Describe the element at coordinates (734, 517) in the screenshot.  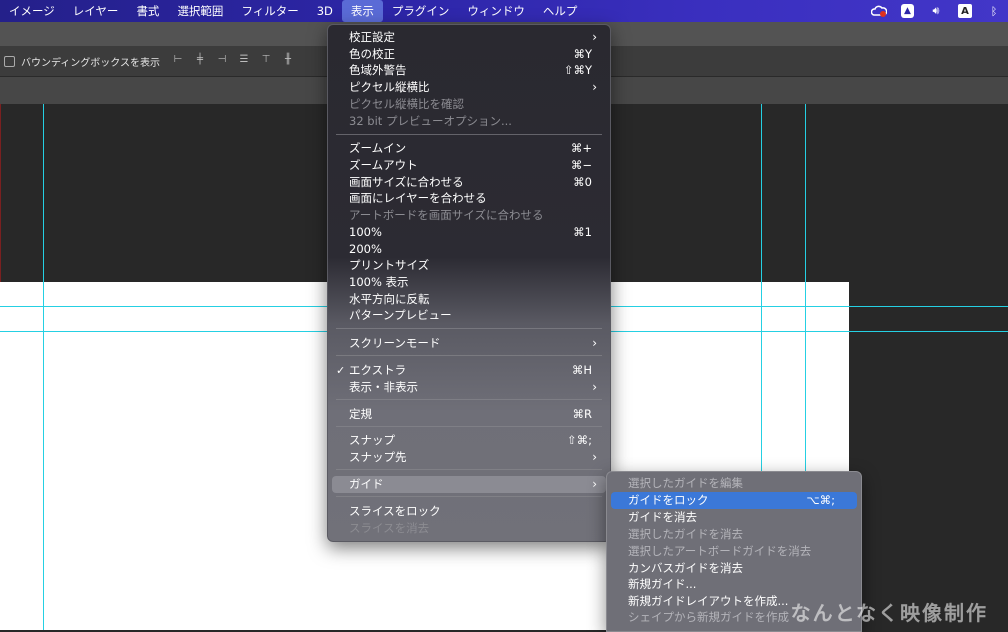
I see `guide-submenu-item: ガイドを消去` at that location.